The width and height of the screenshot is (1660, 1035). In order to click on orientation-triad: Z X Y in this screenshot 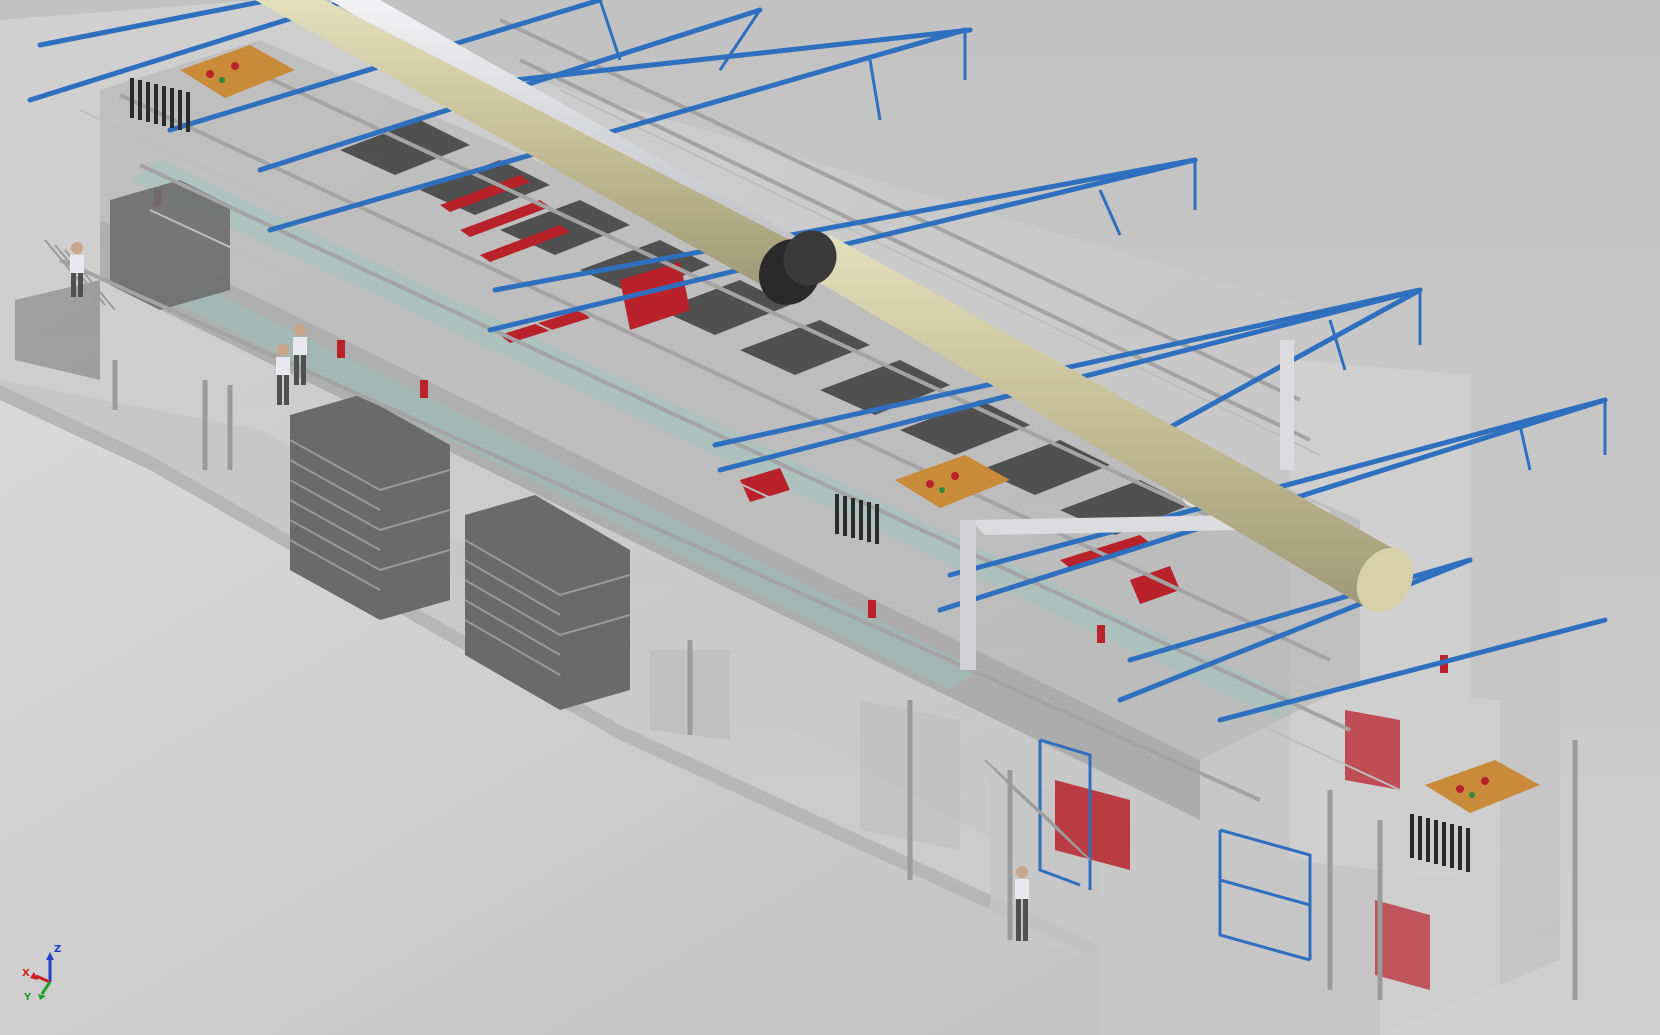, I will do `click(41, 973)`.